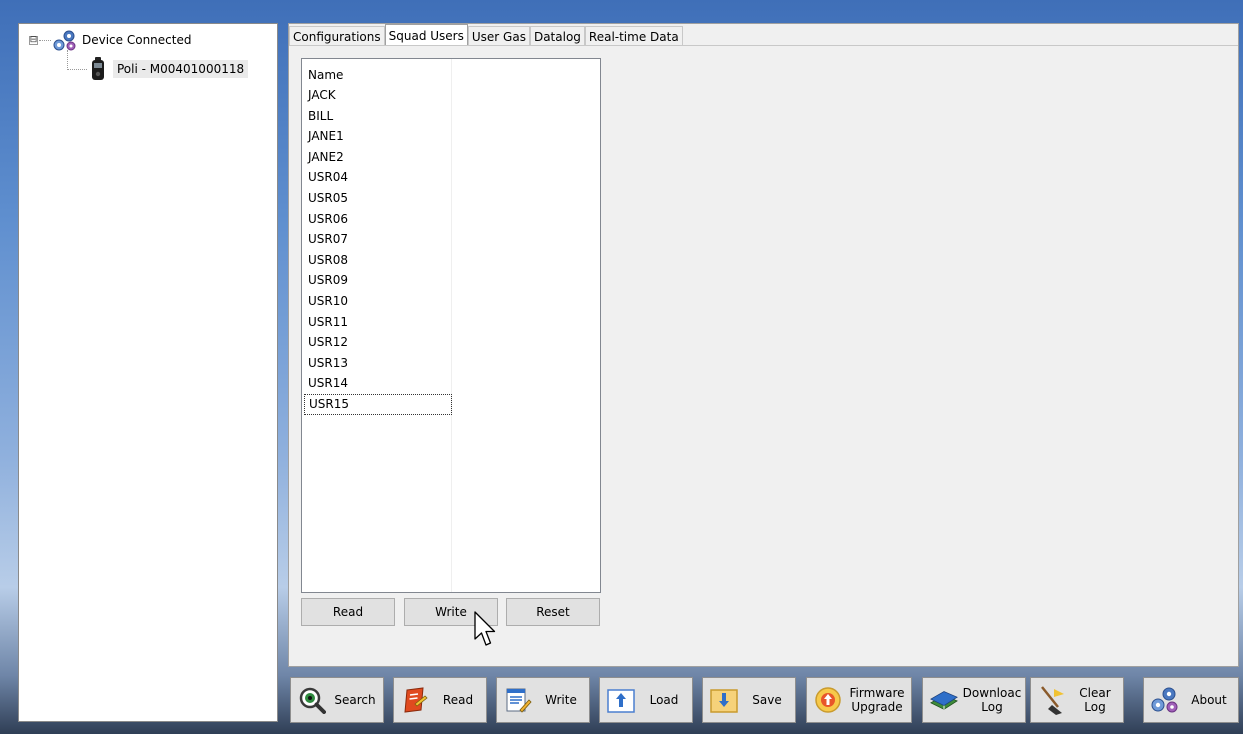  Describe the element at coordinates (378, 116) in the screenshot. I see `list-item: BILL` at that location.